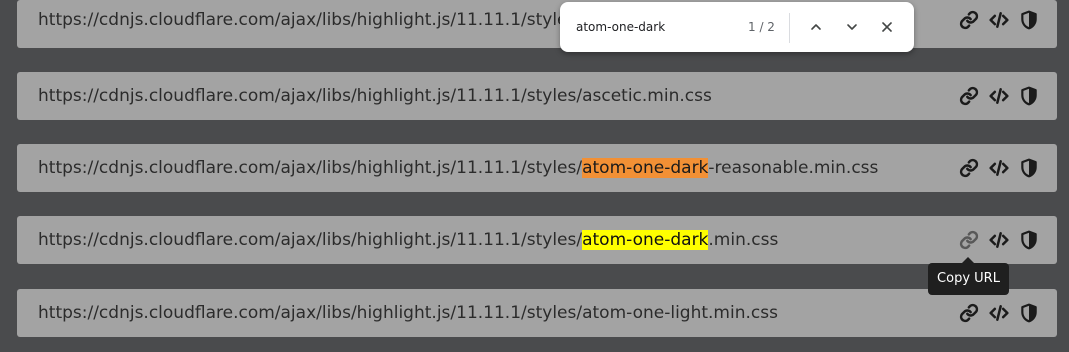 The height and width of the screenshot is (352, 1069). I want to click on url-suffix: .min.css, so click(743, 240).